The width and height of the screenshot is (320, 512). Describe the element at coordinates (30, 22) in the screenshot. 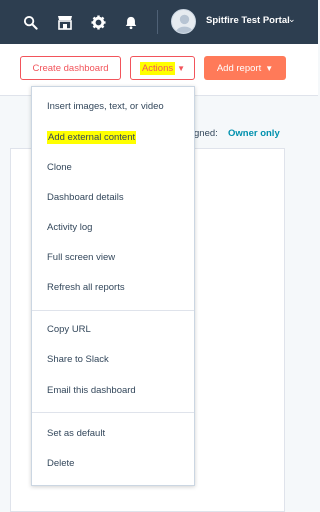

I see `search-icon` at that location.